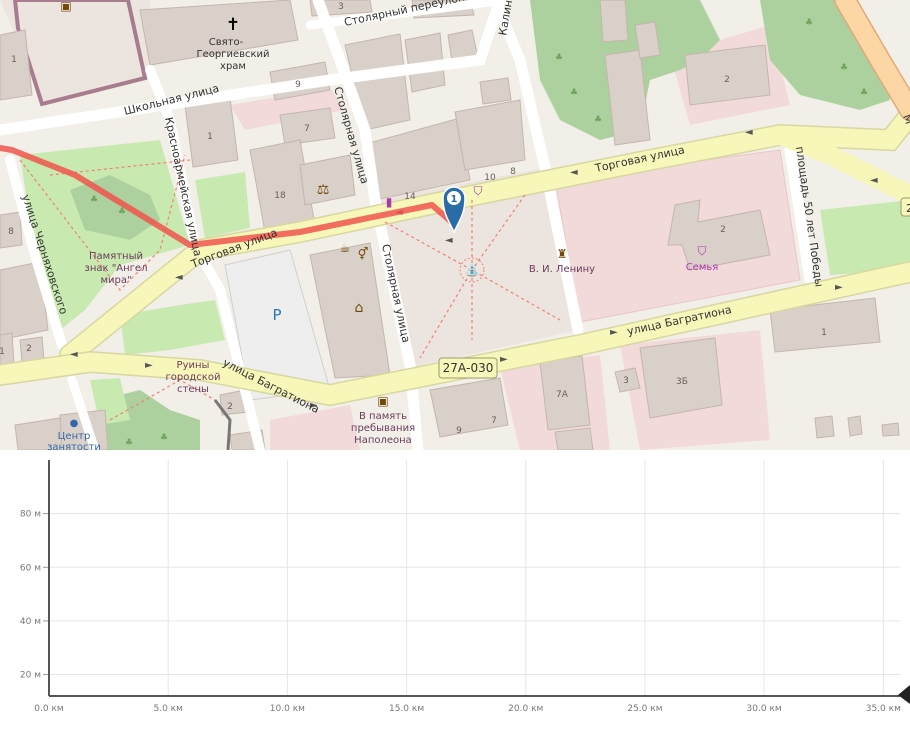  What do you see at coordinates (232, 54) in the screenshot?
I see `label-church-2: Георгиевский` at bounding box center [232, 54].